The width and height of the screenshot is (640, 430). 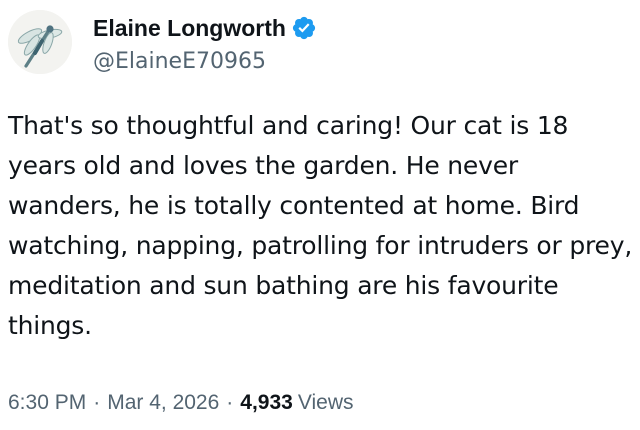 I want to click on dragonfly-icon, so click(x=40, y=42).